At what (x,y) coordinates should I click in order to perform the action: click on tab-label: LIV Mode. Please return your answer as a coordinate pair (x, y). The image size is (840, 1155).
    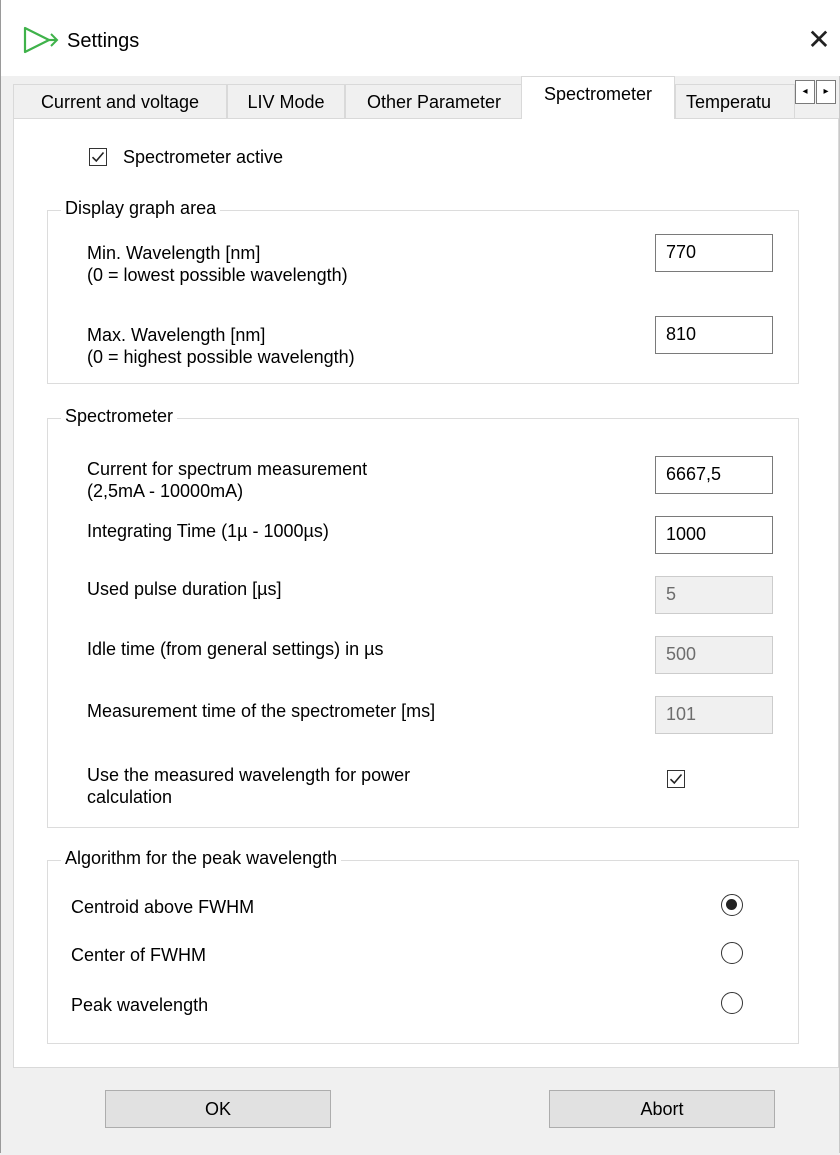
    Looking at the image, I should click on (286, 102).